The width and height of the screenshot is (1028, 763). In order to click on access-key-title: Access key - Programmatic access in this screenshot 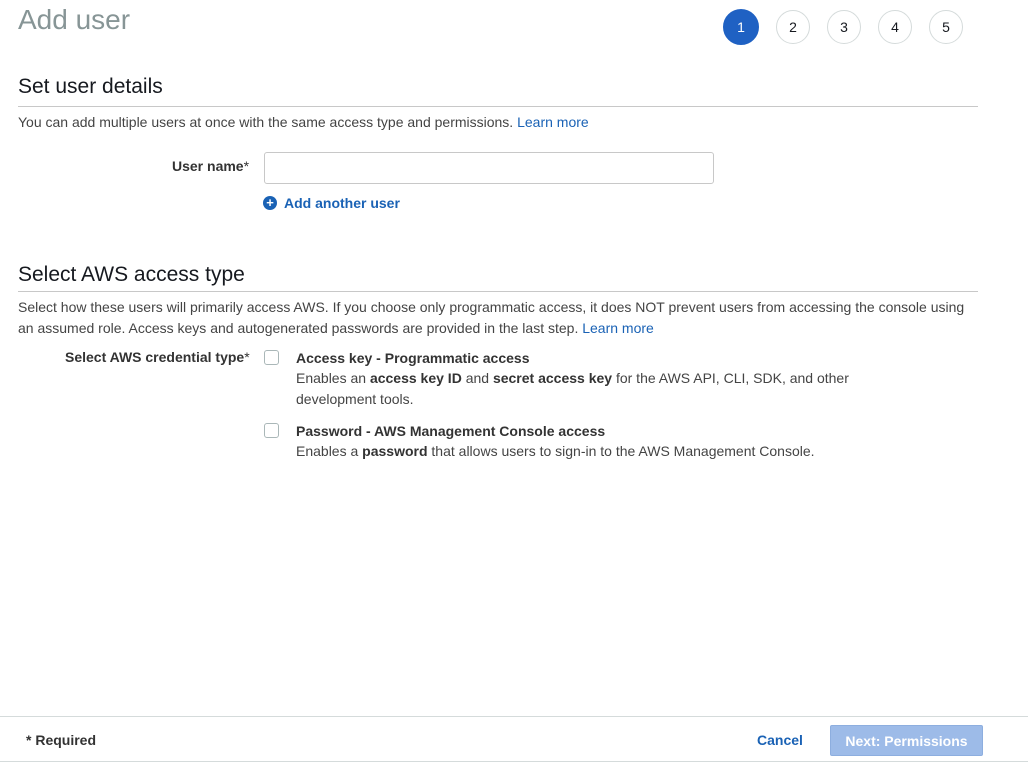, I will do `click(576, 358)`.